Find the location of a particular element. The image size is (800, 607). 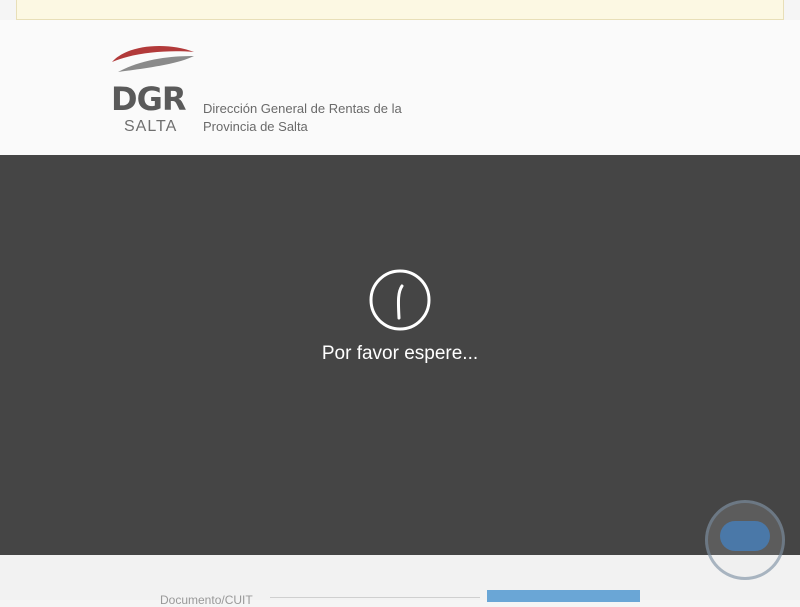

org-name-line-2: Provincia de Salta is located at coordinates (255, 126).